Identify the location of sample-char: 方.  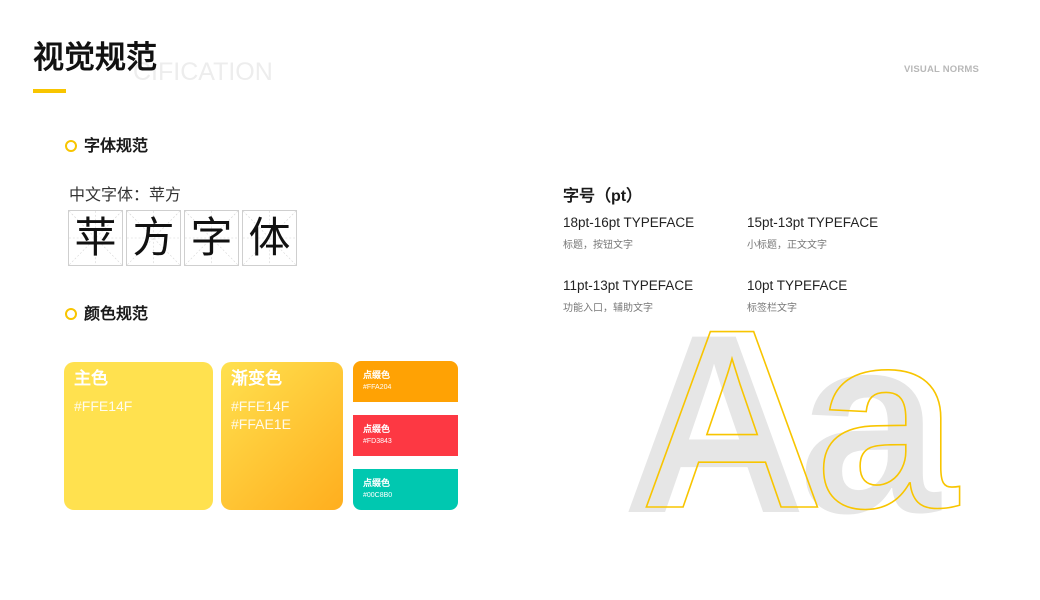
(153, 237).